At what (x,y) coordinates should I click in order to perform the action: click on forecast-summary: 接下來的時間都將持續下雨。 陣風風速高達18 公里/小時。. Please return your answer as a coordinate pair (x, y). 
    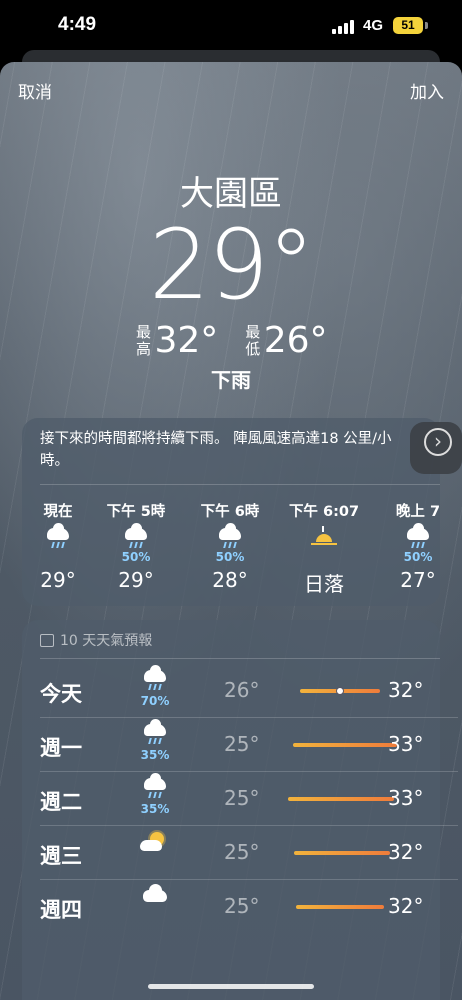
    Looking at the image, I should click on (216, 450).